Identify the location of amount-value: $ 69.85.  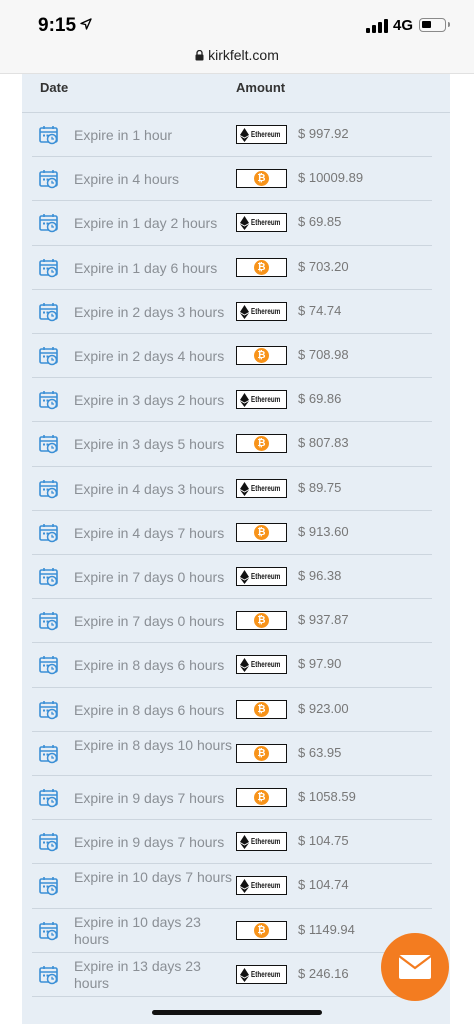
(320, 222).